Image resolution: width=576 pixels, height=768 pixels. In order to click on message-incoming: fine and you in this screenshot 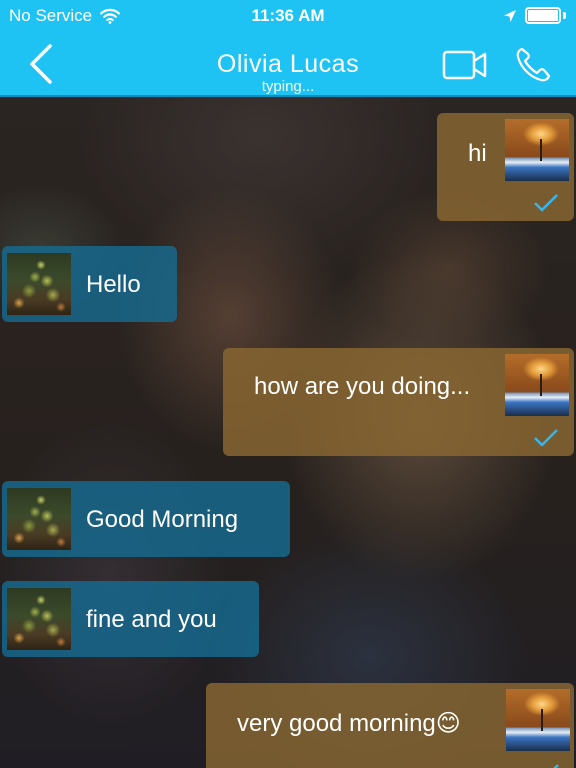, I will do `click(130, 619)`.